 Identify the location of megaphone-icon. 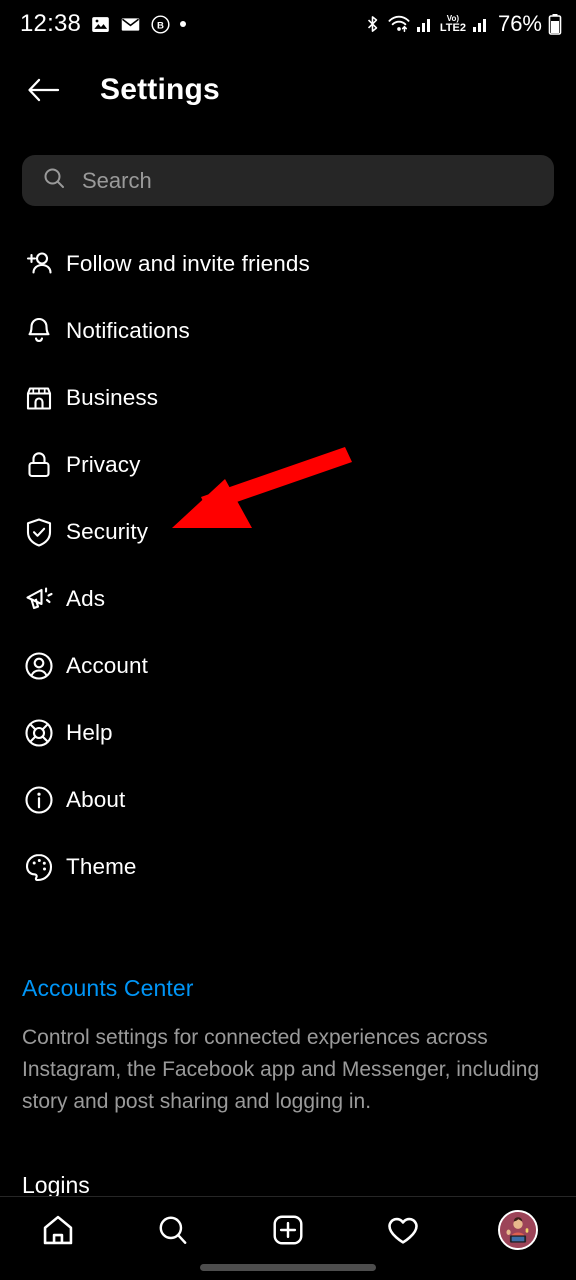
(39, 599).